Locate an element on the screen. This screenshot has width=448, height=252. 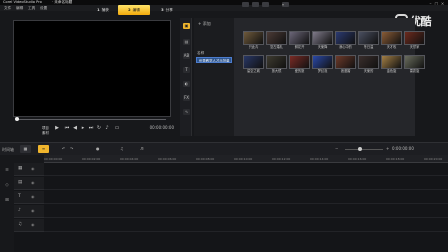
preview-timecode: 00:00:00:00 is located at coordinates (161, 128).